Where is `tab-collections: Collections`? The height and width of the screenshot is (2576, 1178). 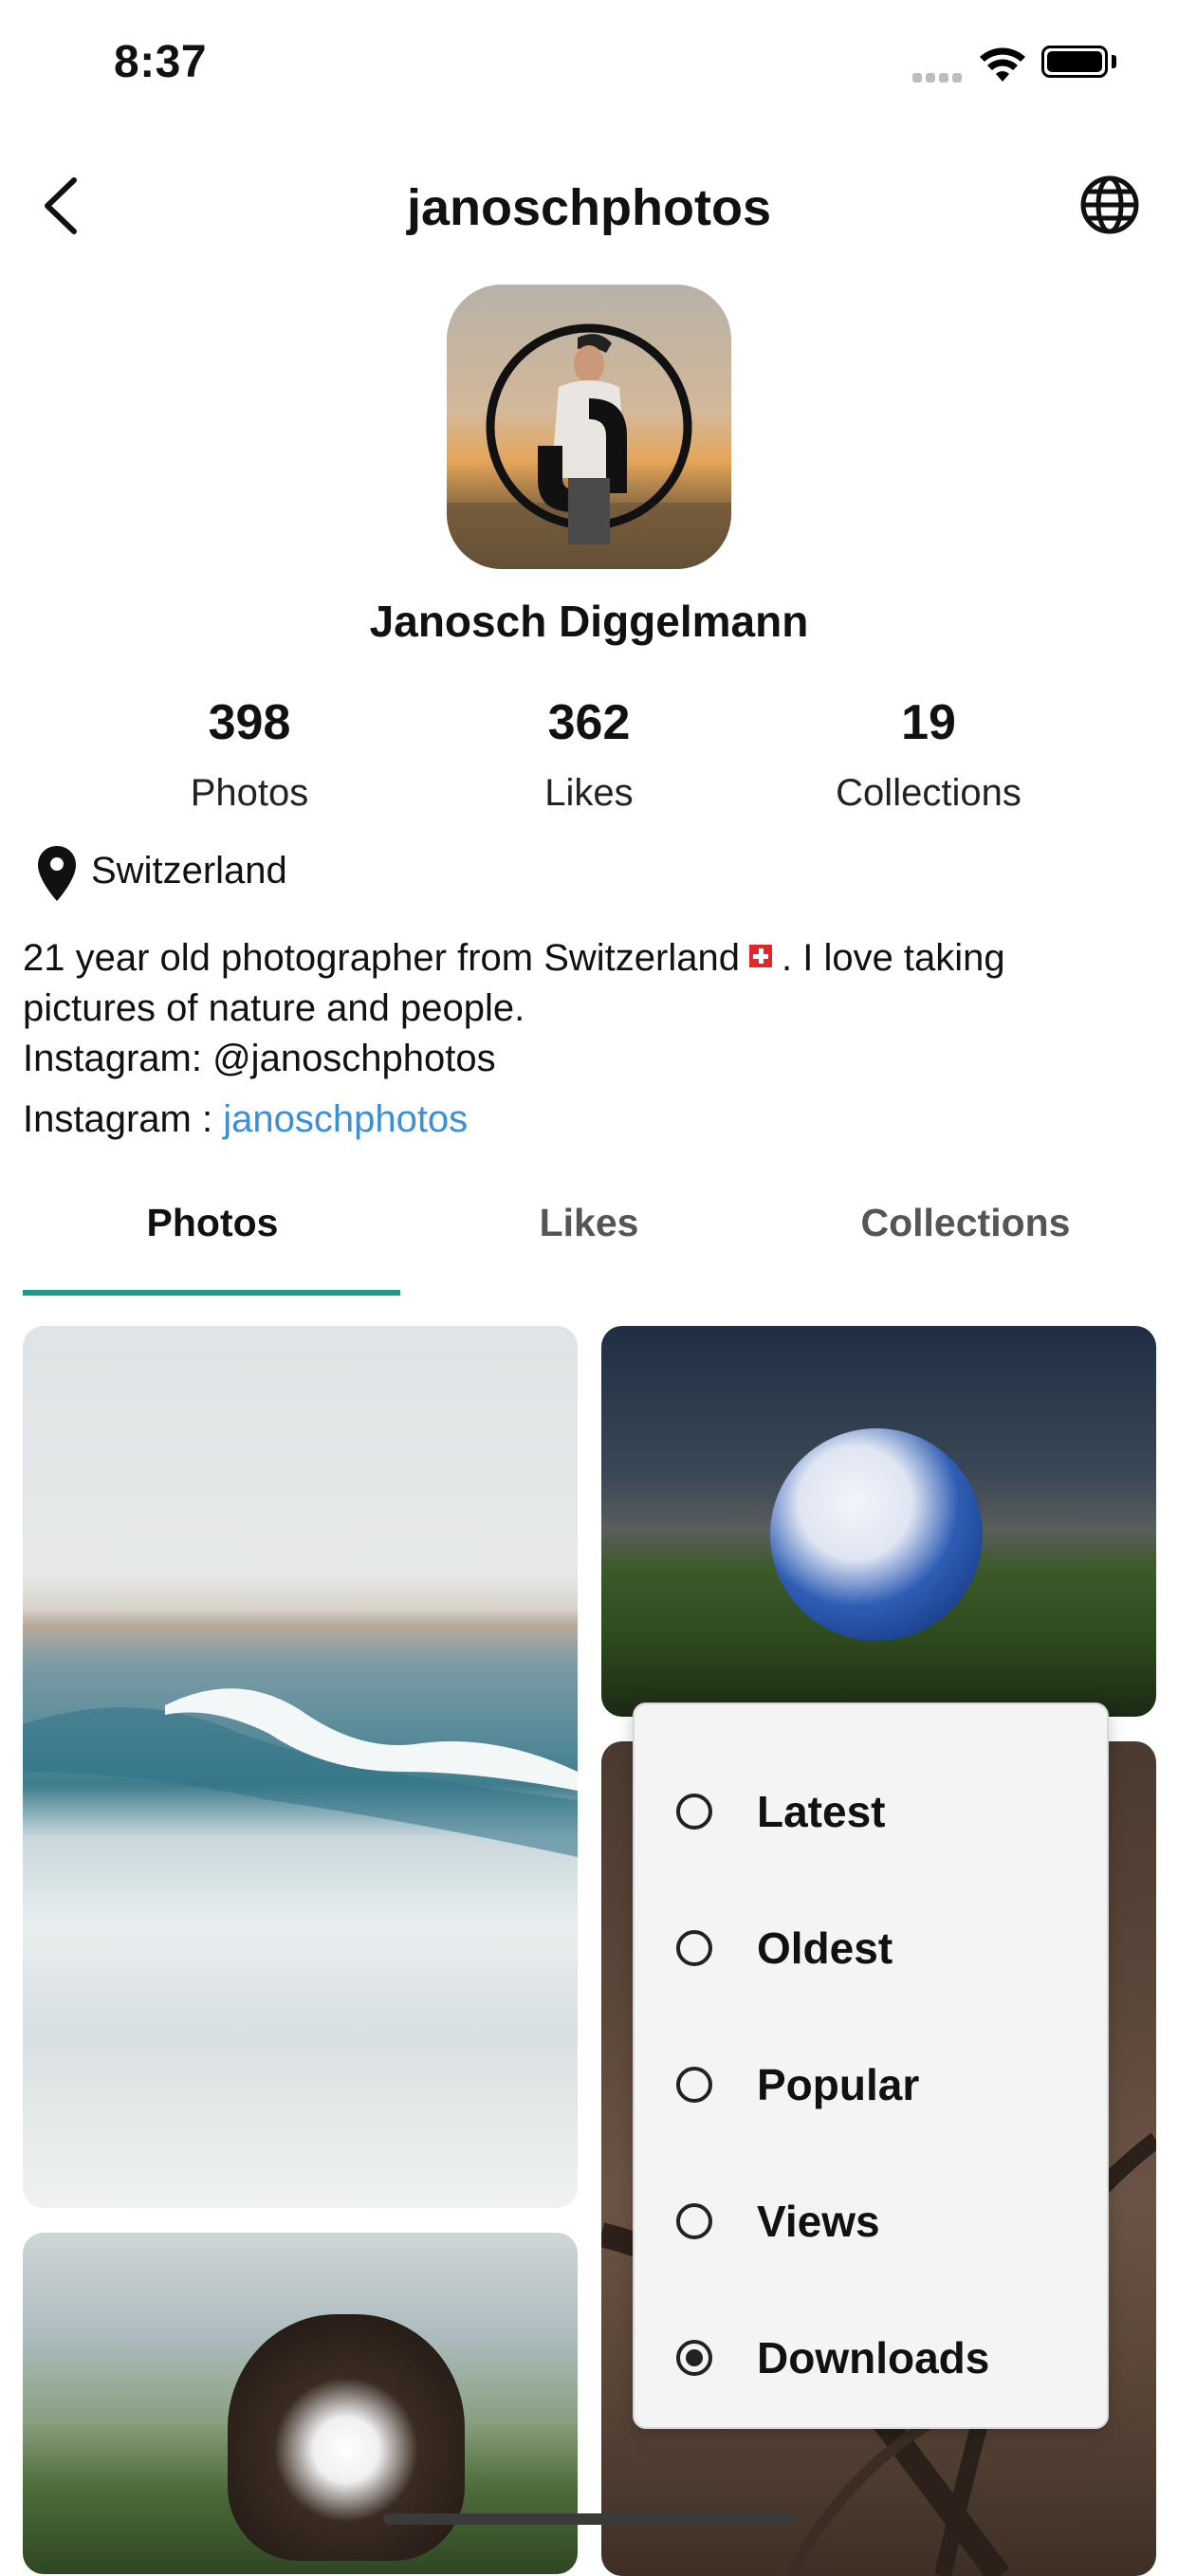 tab-collections: Collections is located at coordinates (965, 1223).